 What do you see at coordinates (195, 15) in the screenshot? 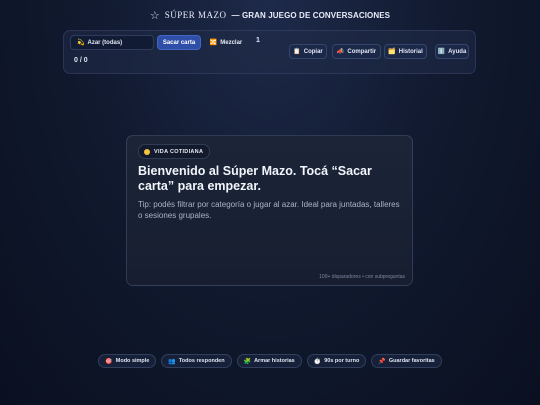
I see `app-brand: SÚPER MAZO` at bounding box center [195, 15].